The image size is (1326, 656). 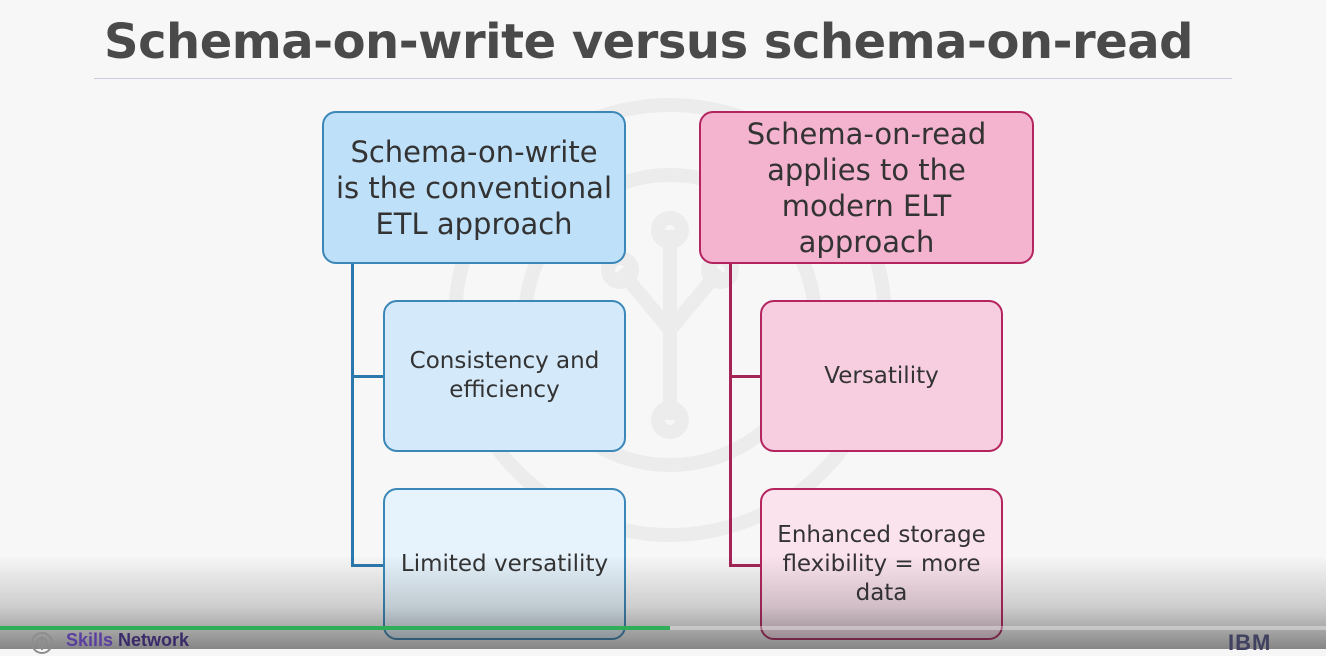 I want to click on header-line: ETL approach, so click(x=474, y=223).